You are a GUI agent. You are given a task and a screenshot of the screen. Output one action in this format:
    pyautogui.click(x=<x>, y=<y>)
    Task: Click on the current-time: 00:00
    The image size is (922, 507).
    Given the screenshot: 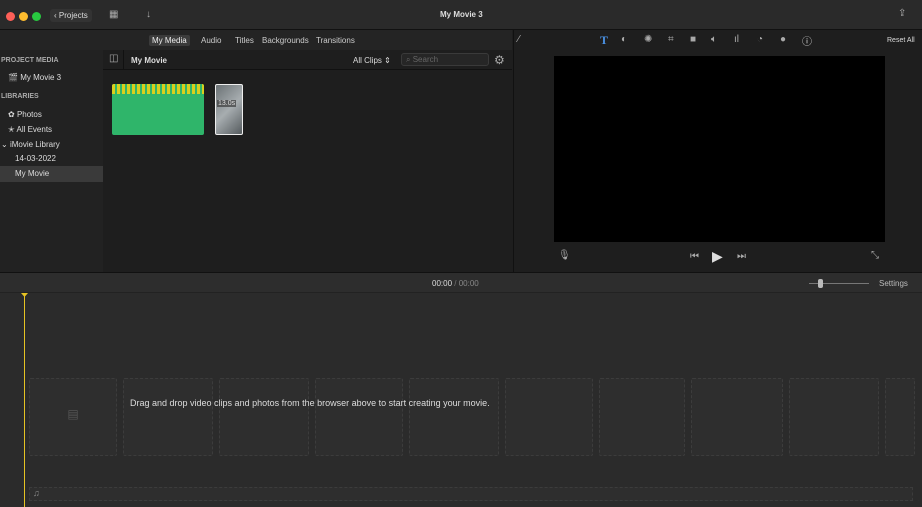 What is the action you would take?
    pyautogui.click(x=442, y=283)
    